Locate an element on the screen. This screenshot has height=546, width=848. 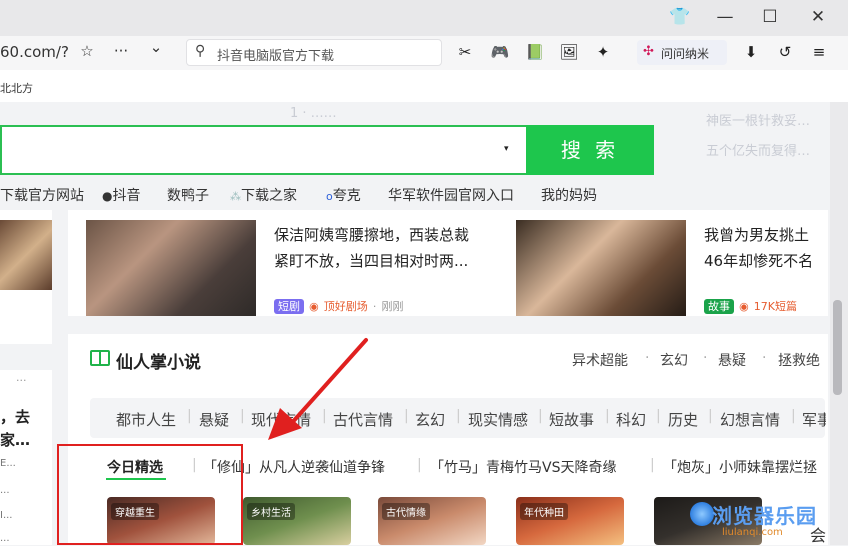
watermark-logo-icon is located at coordinates (702, 514).